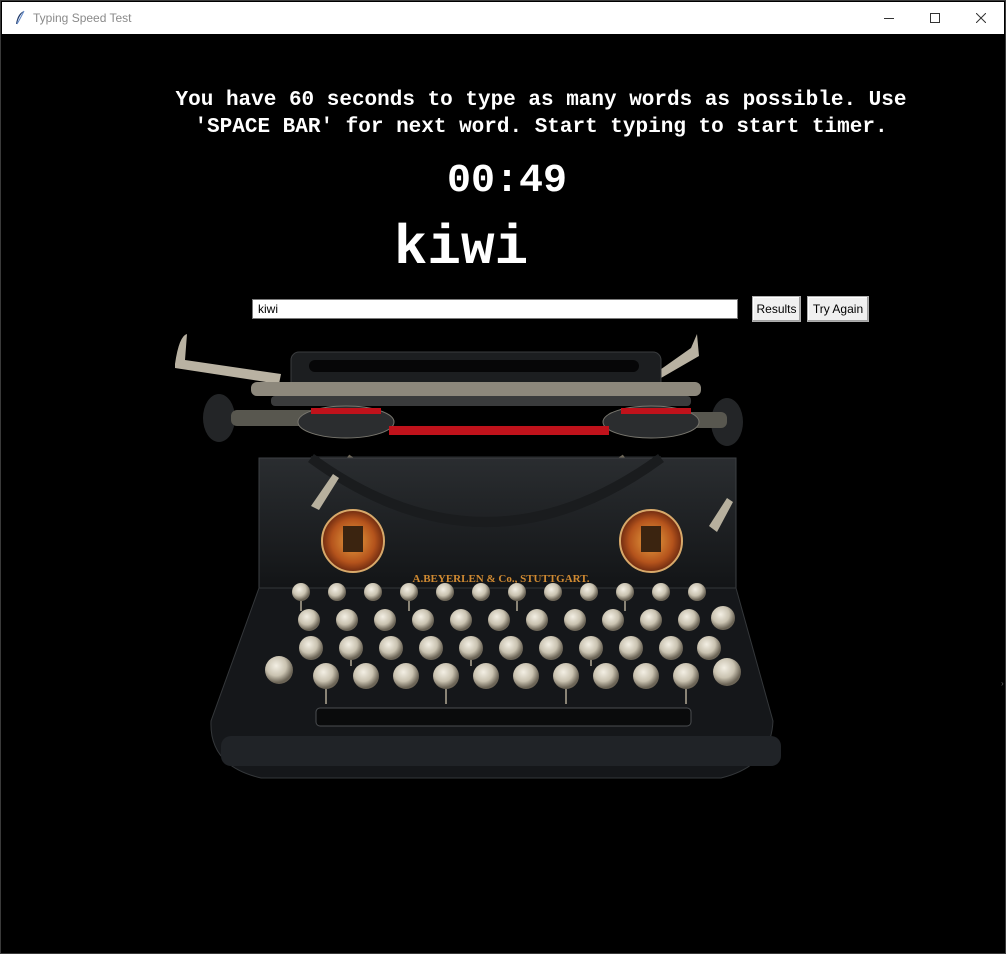 Image resolution: width=1006 pixels, height=954 pixels. What do you see at coordinates (461, 248) in the screenshot?
I see `current-word: kiwi` at bounding box center [461, 248].